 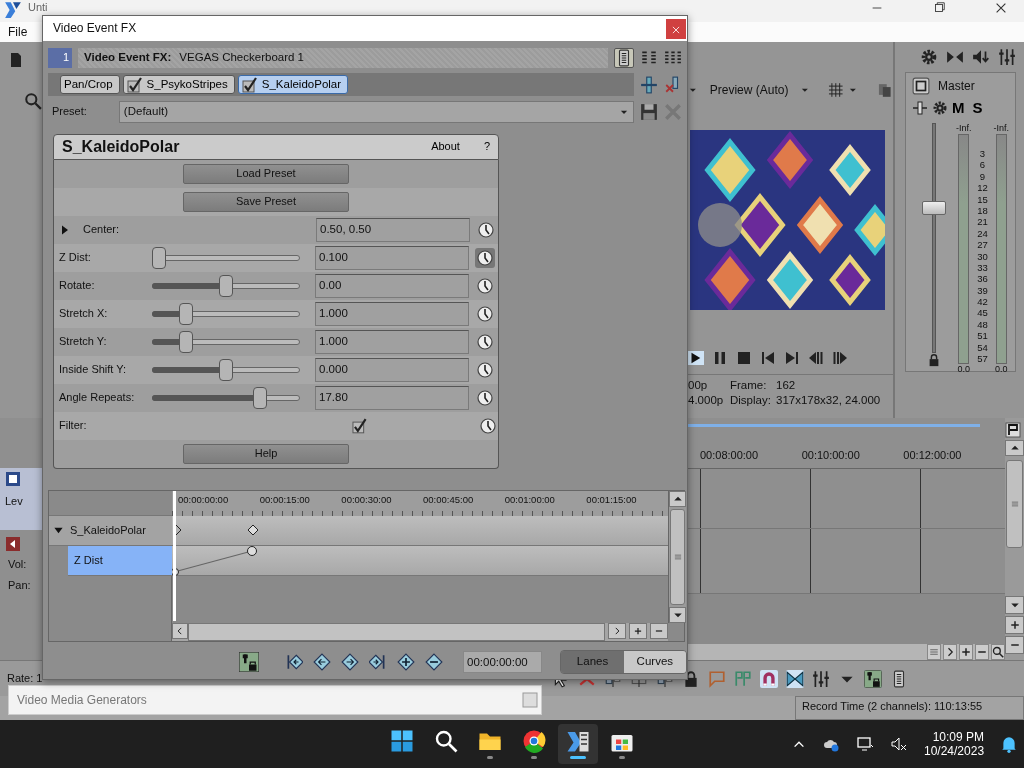 I want to click on preset-button: Load Preset, so click(x=266, y=174).